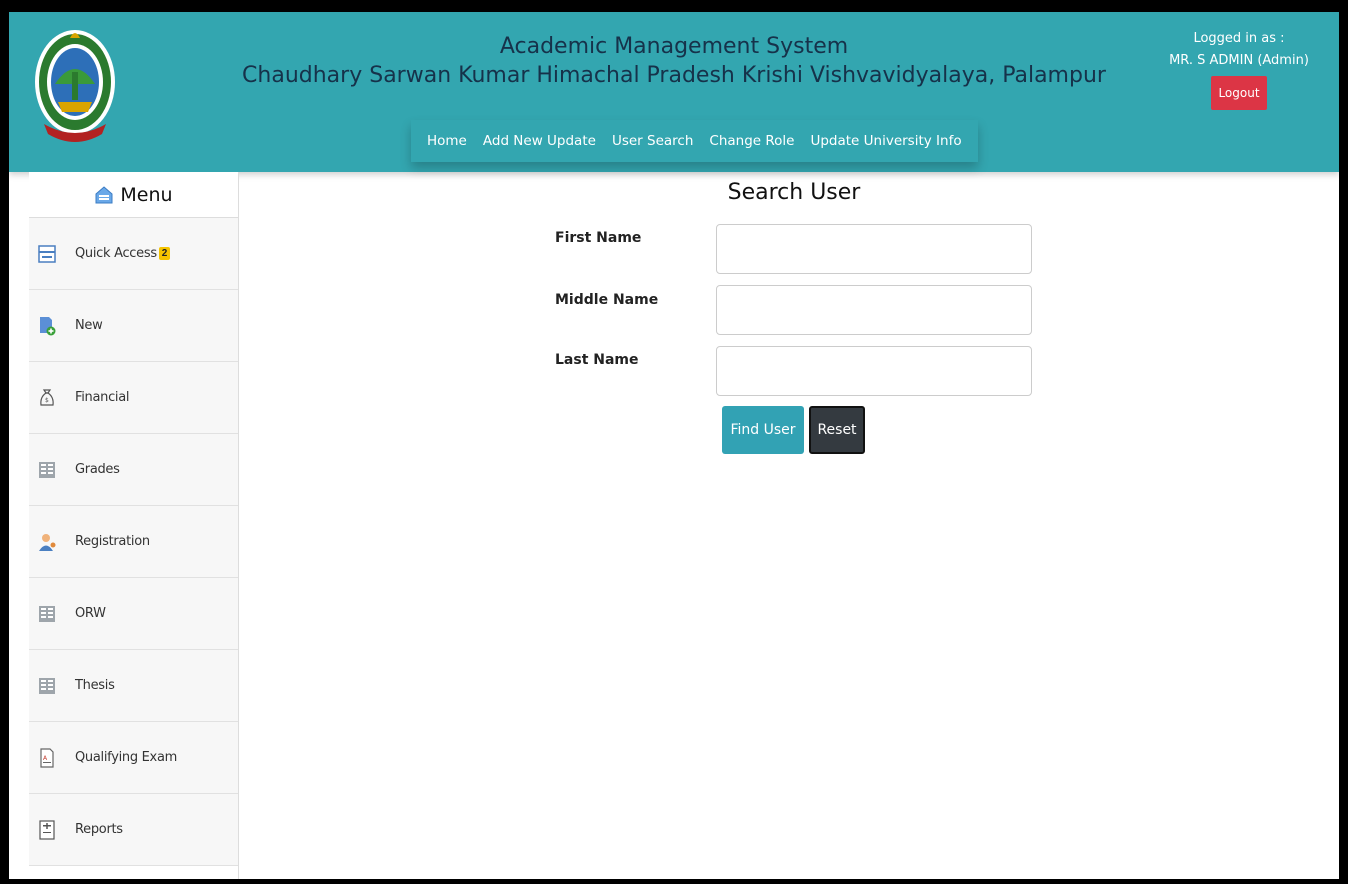 This screenshot has width=1348, height=884. What do you see at coordinates (90, 613) in the screenshot?
I see `sidebar-item-label: ORW` at bounding box center [90, 613].